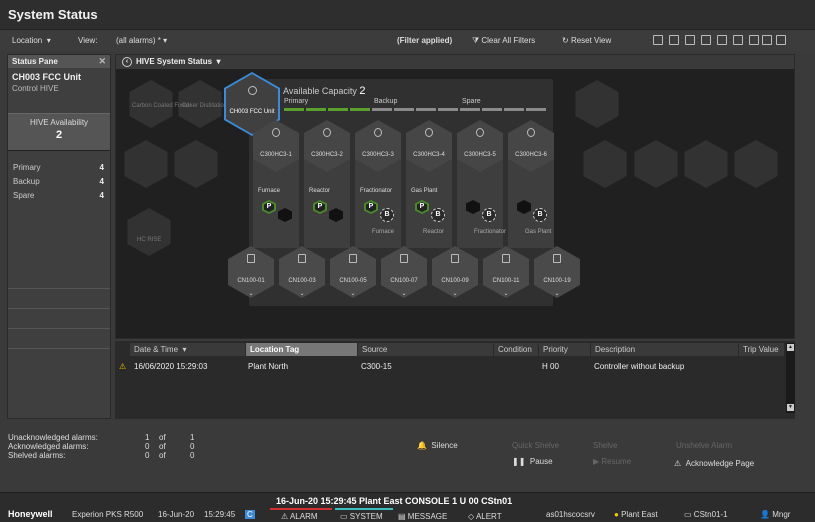  I want to click on status-date: 16-Jun-20, so click(176, 514).